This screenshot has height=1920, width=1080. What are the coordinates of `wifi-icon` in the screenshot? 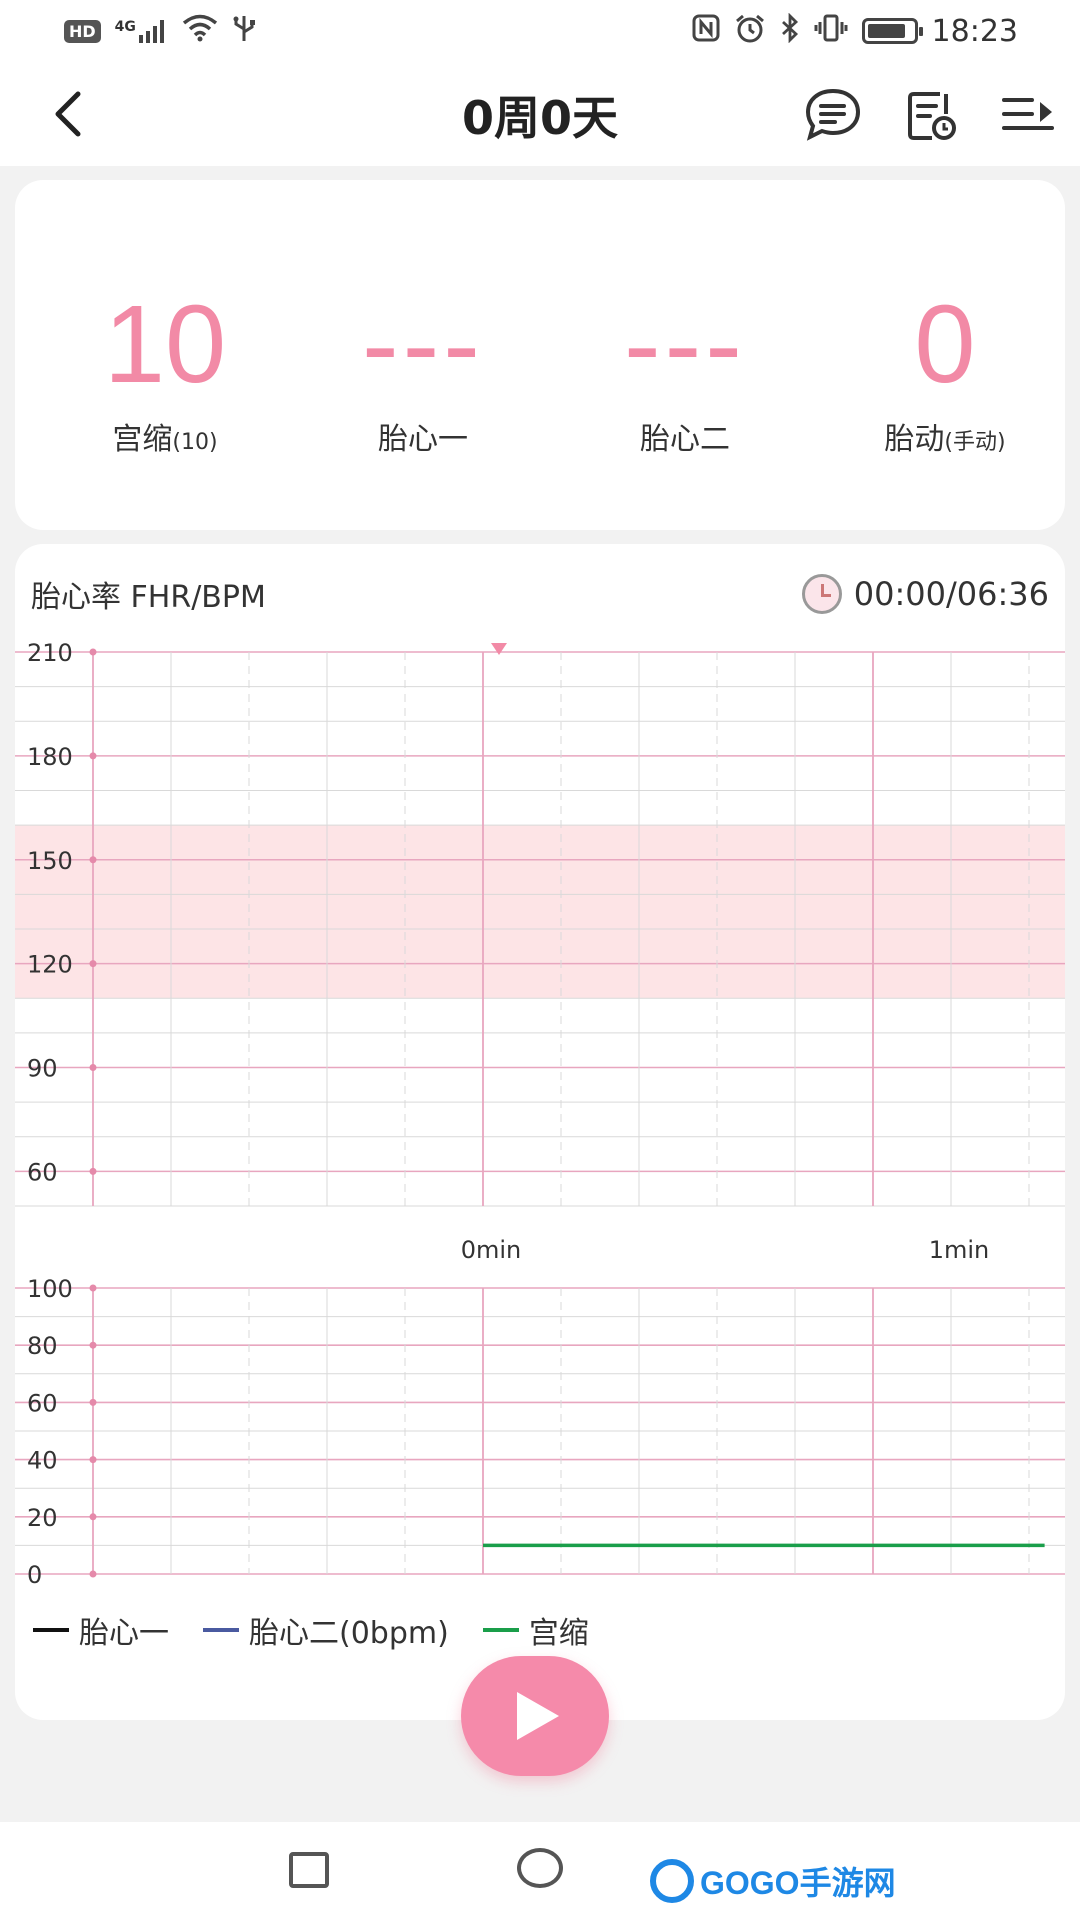 It's located at (200, 31).